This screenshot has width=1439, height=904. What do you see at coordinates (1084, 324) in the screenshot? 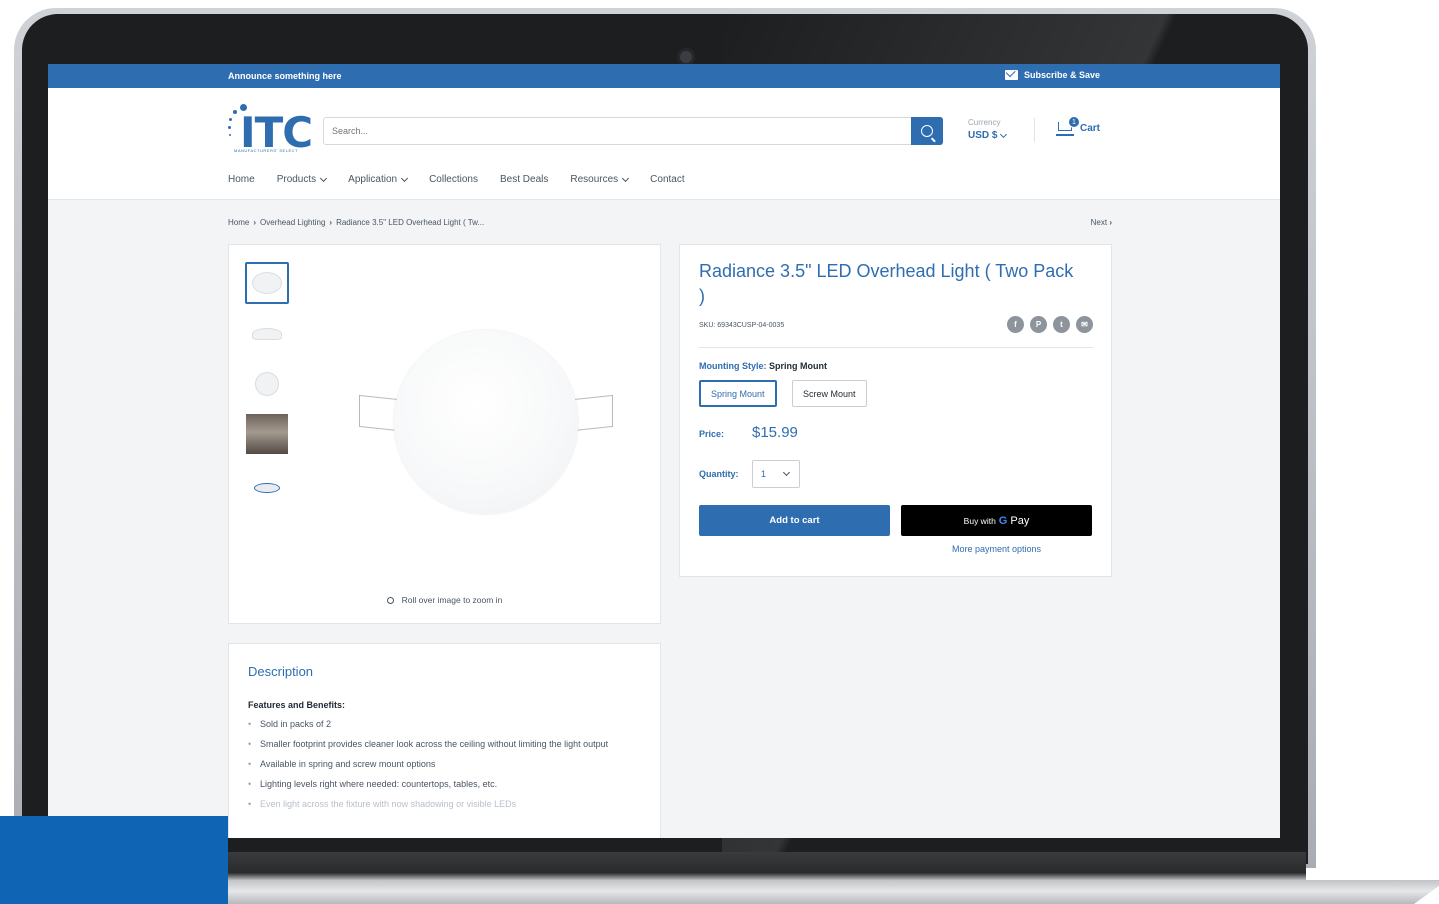
I see `email-icon: ✉` at bounding box center [1084, 324].